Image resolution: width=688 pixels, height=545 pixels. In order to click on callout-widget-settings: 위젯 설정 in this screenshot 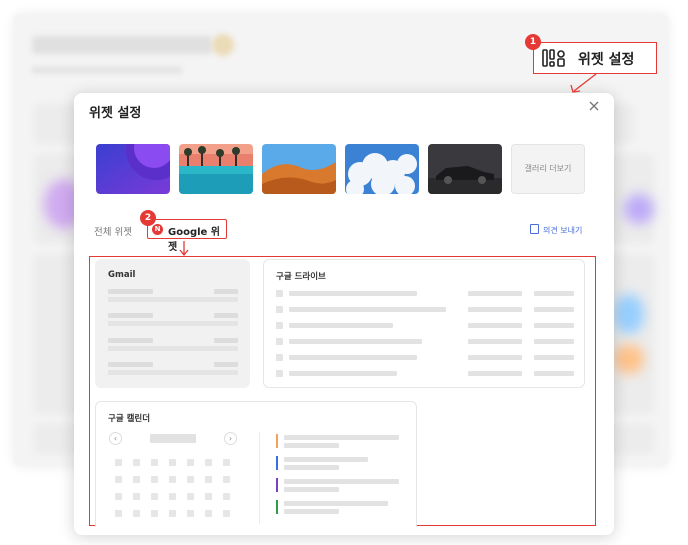, I will do `click(595, 58)`.